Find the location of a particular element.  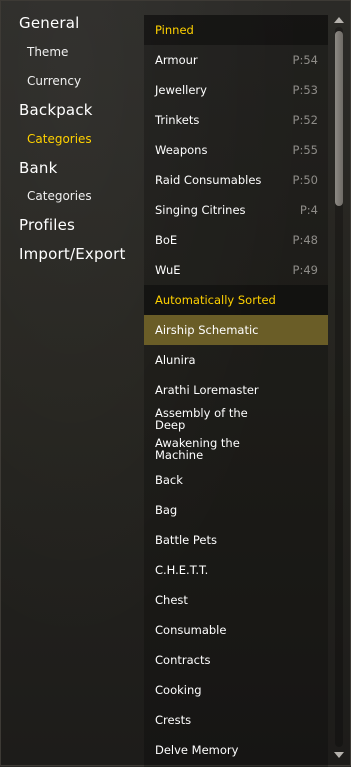

category-row: Armour P:54 is located at coordinates (236, 60).